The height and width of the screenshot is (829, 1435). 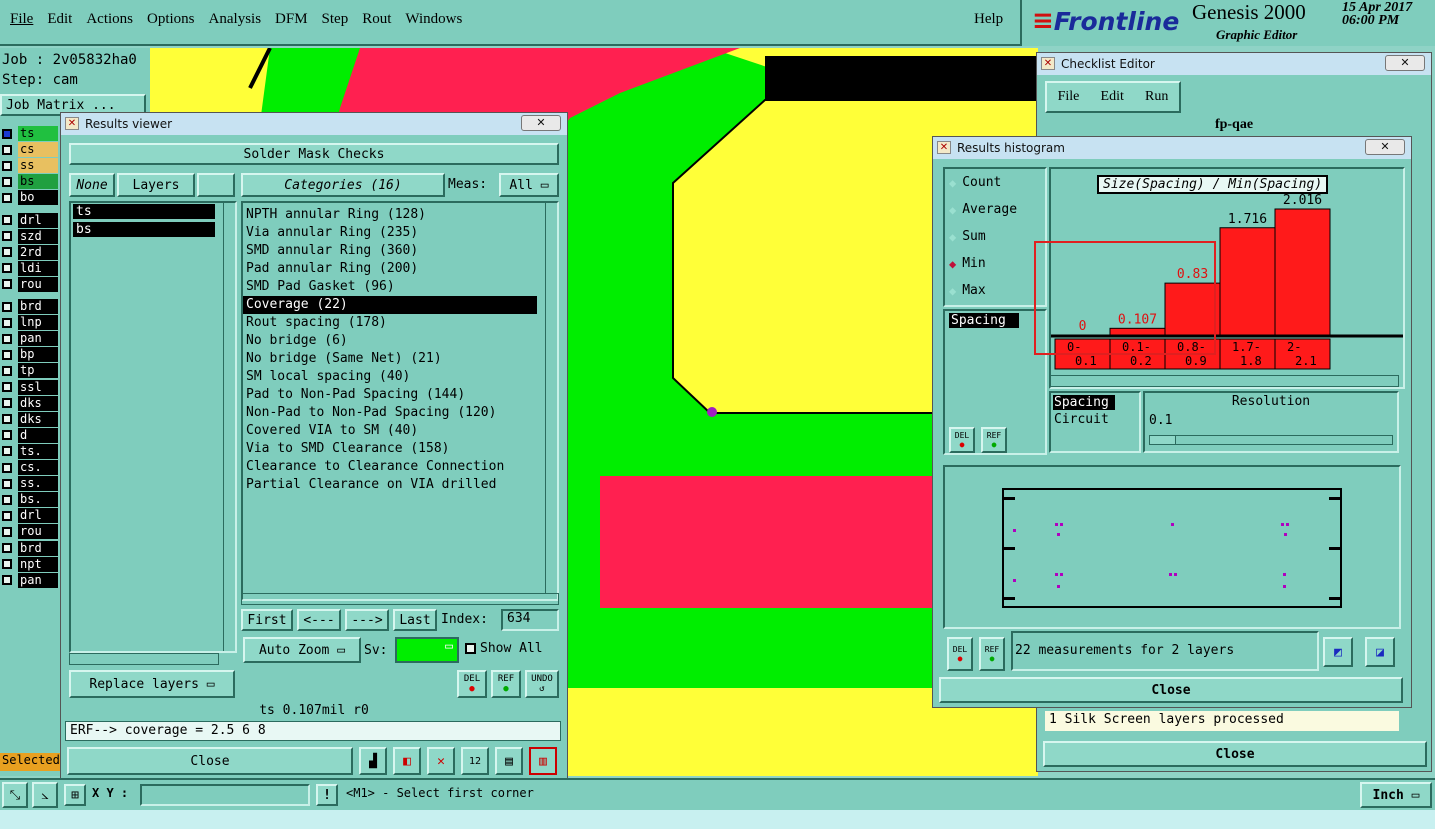 I want to click on layer-row: bs, so click(x=32, y=182).